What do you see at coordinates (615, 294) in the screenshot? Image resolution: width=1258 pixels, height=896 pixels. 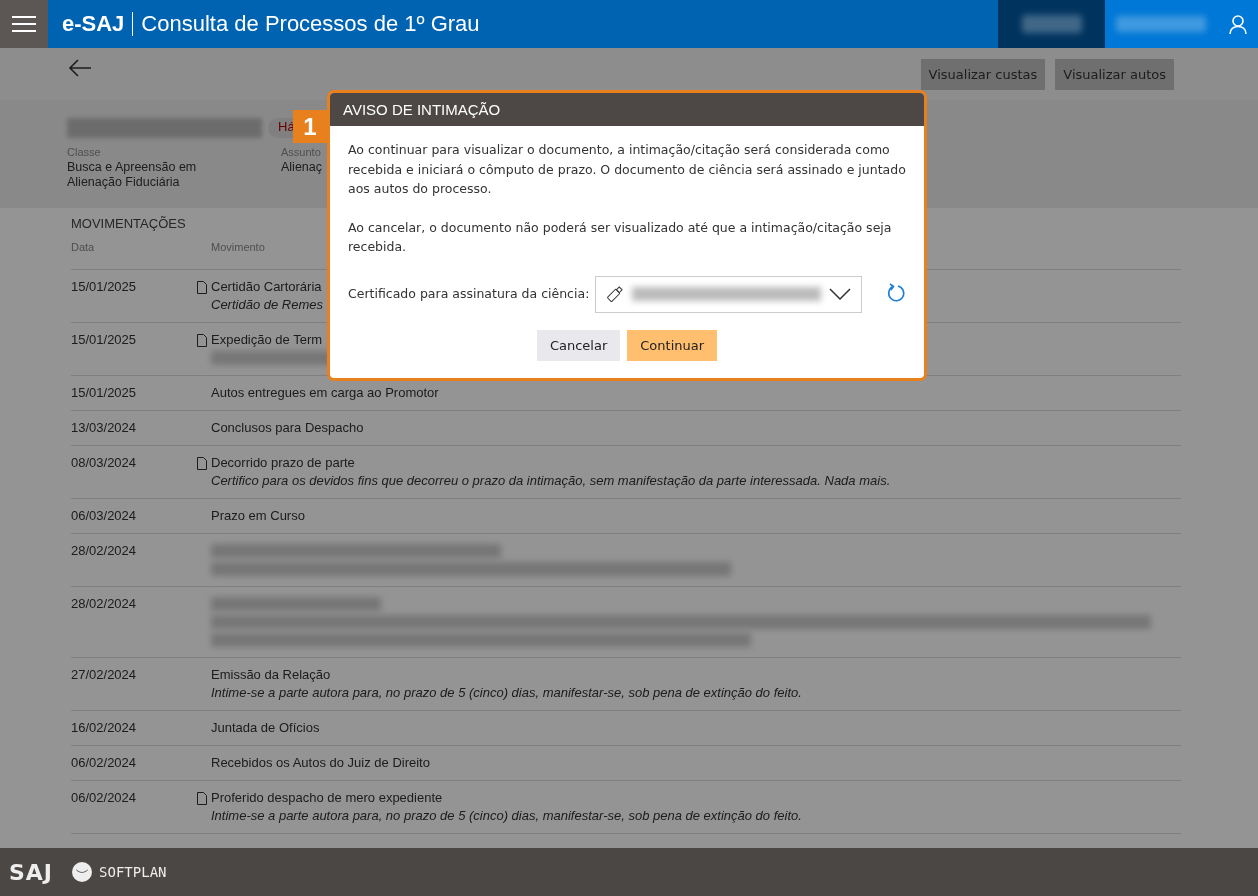 I see `usb-drive-icon` at bounding box center [615, 294].